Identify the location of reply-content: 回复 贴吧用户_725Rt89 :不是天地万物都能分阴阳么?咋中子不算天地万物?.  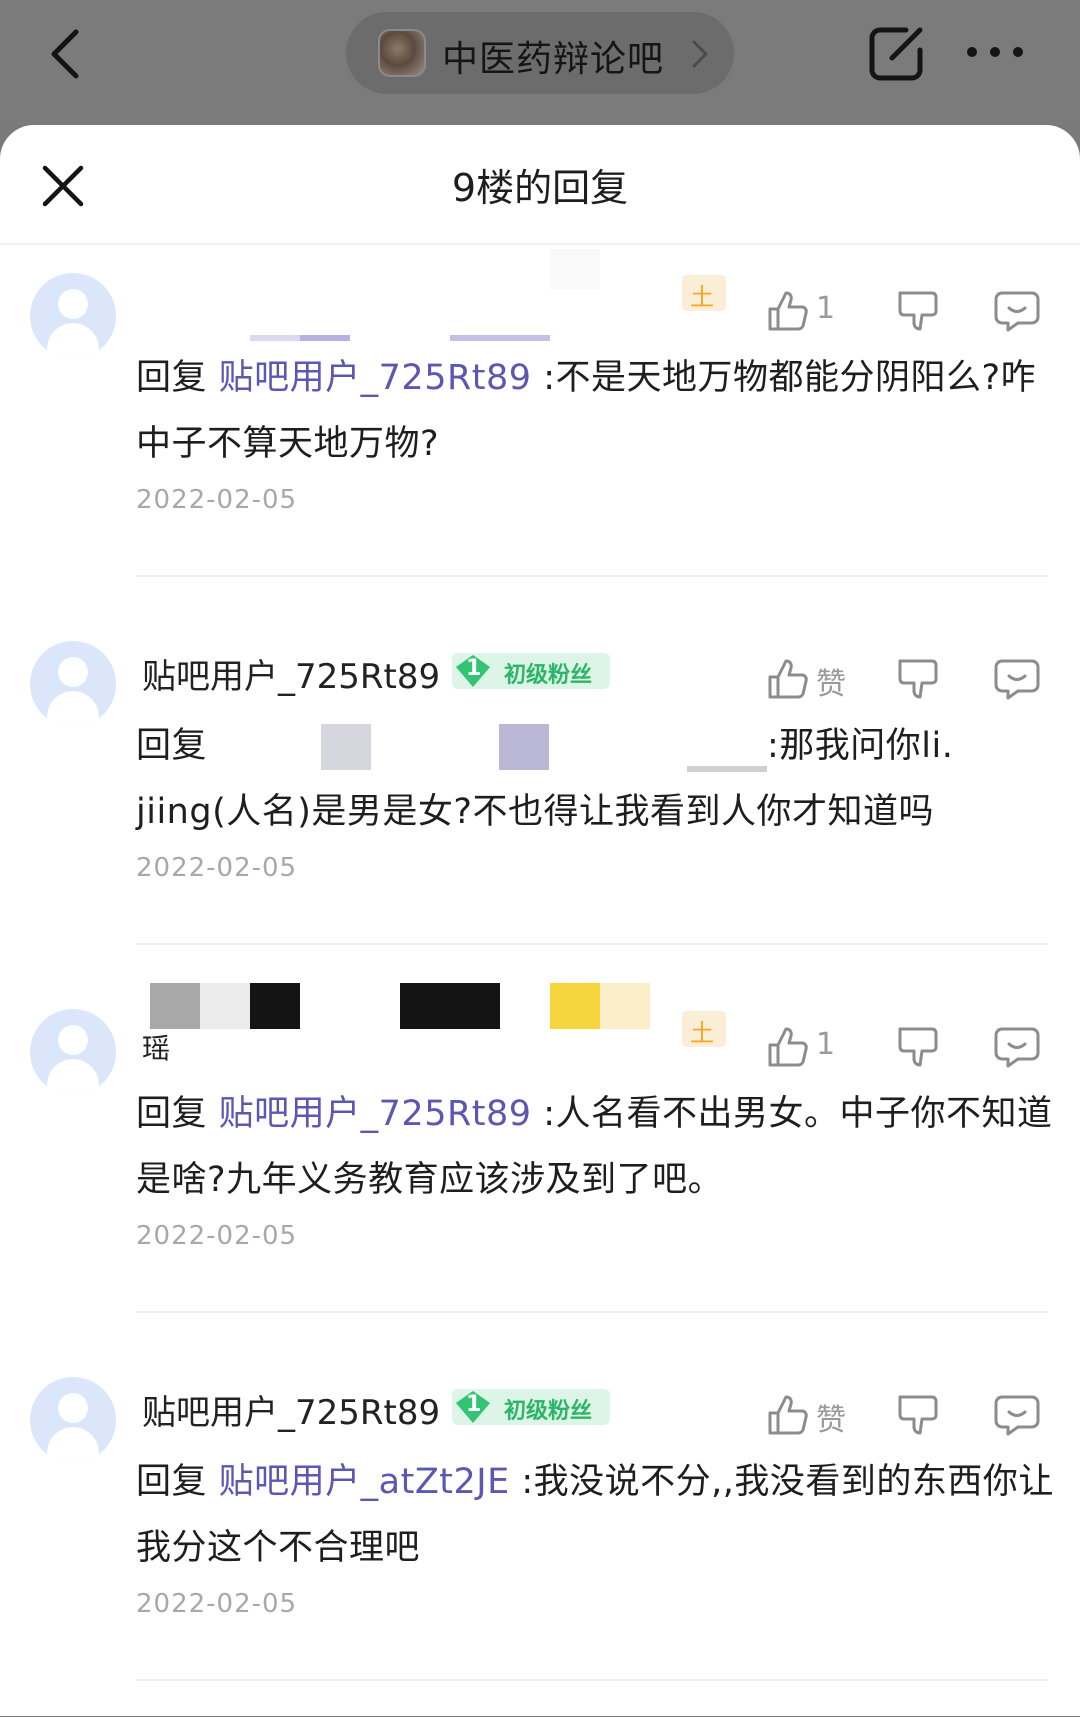
(596, 411).